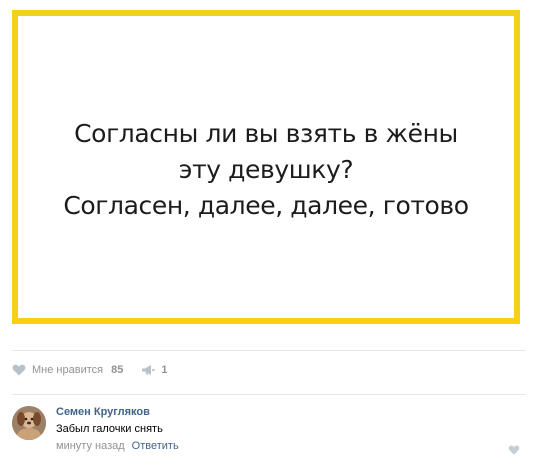 This screenshot has height=466, width=538. What do you see at coordinates (269, 394) in the screenshot?
I see `comments-divider` at bounding box center [269, 394].